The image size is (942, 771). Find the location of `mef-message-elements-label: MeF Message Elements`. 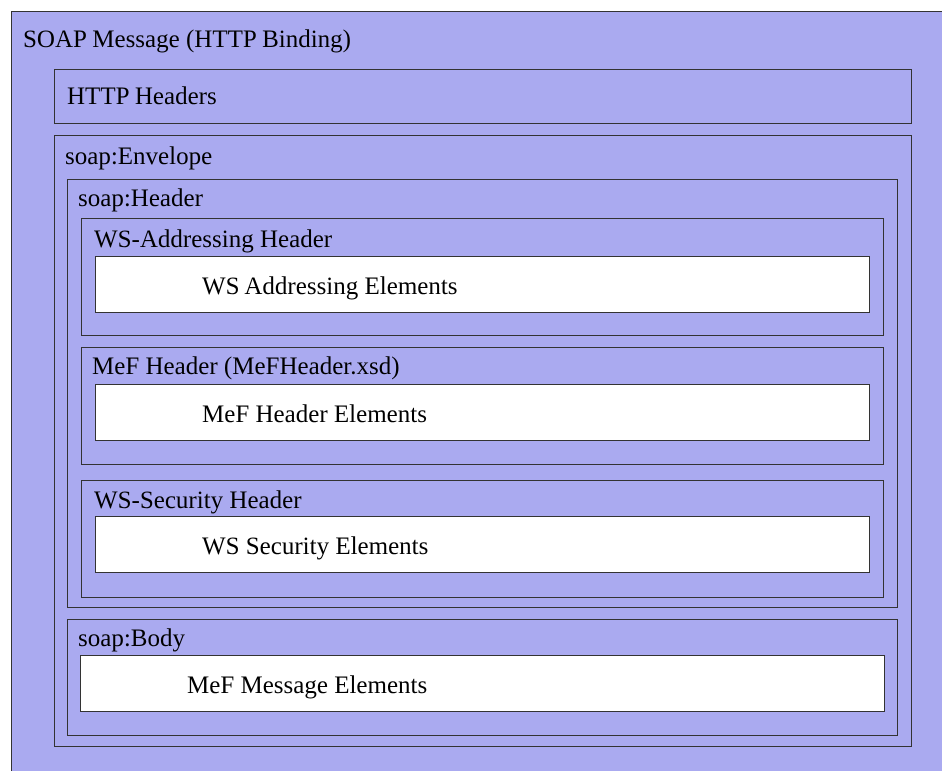

mef-message-elements-label: MeF Message Elements is located at coordinates (307, 685).